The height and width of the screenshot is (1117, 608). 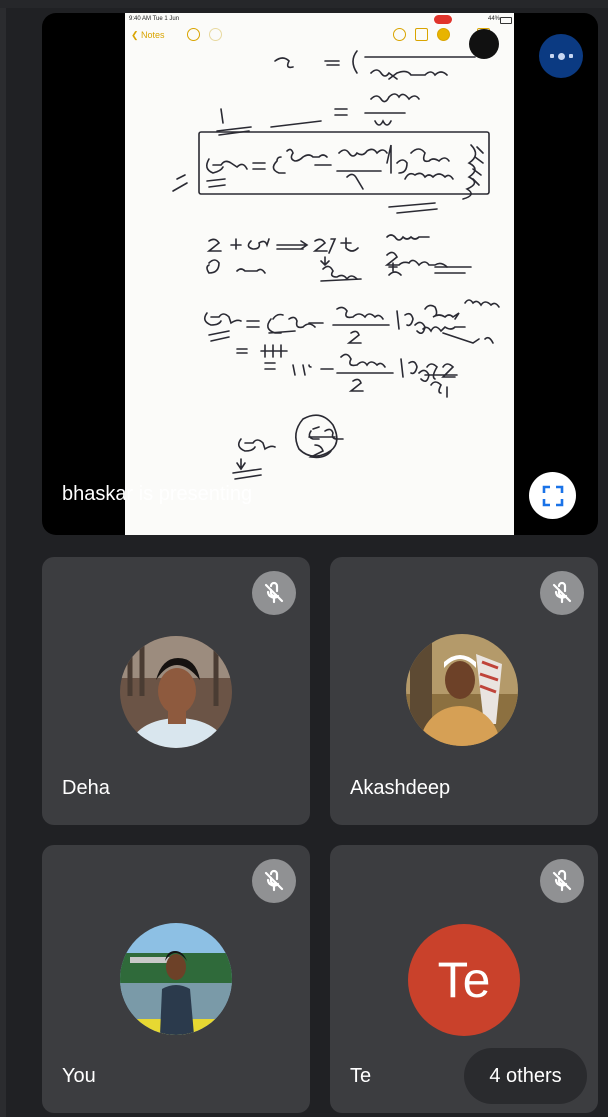 What do you see at coordinates (464, 980) in the screenshot?
I see `initials-avatar: Te` at bounding box center [464, 980].